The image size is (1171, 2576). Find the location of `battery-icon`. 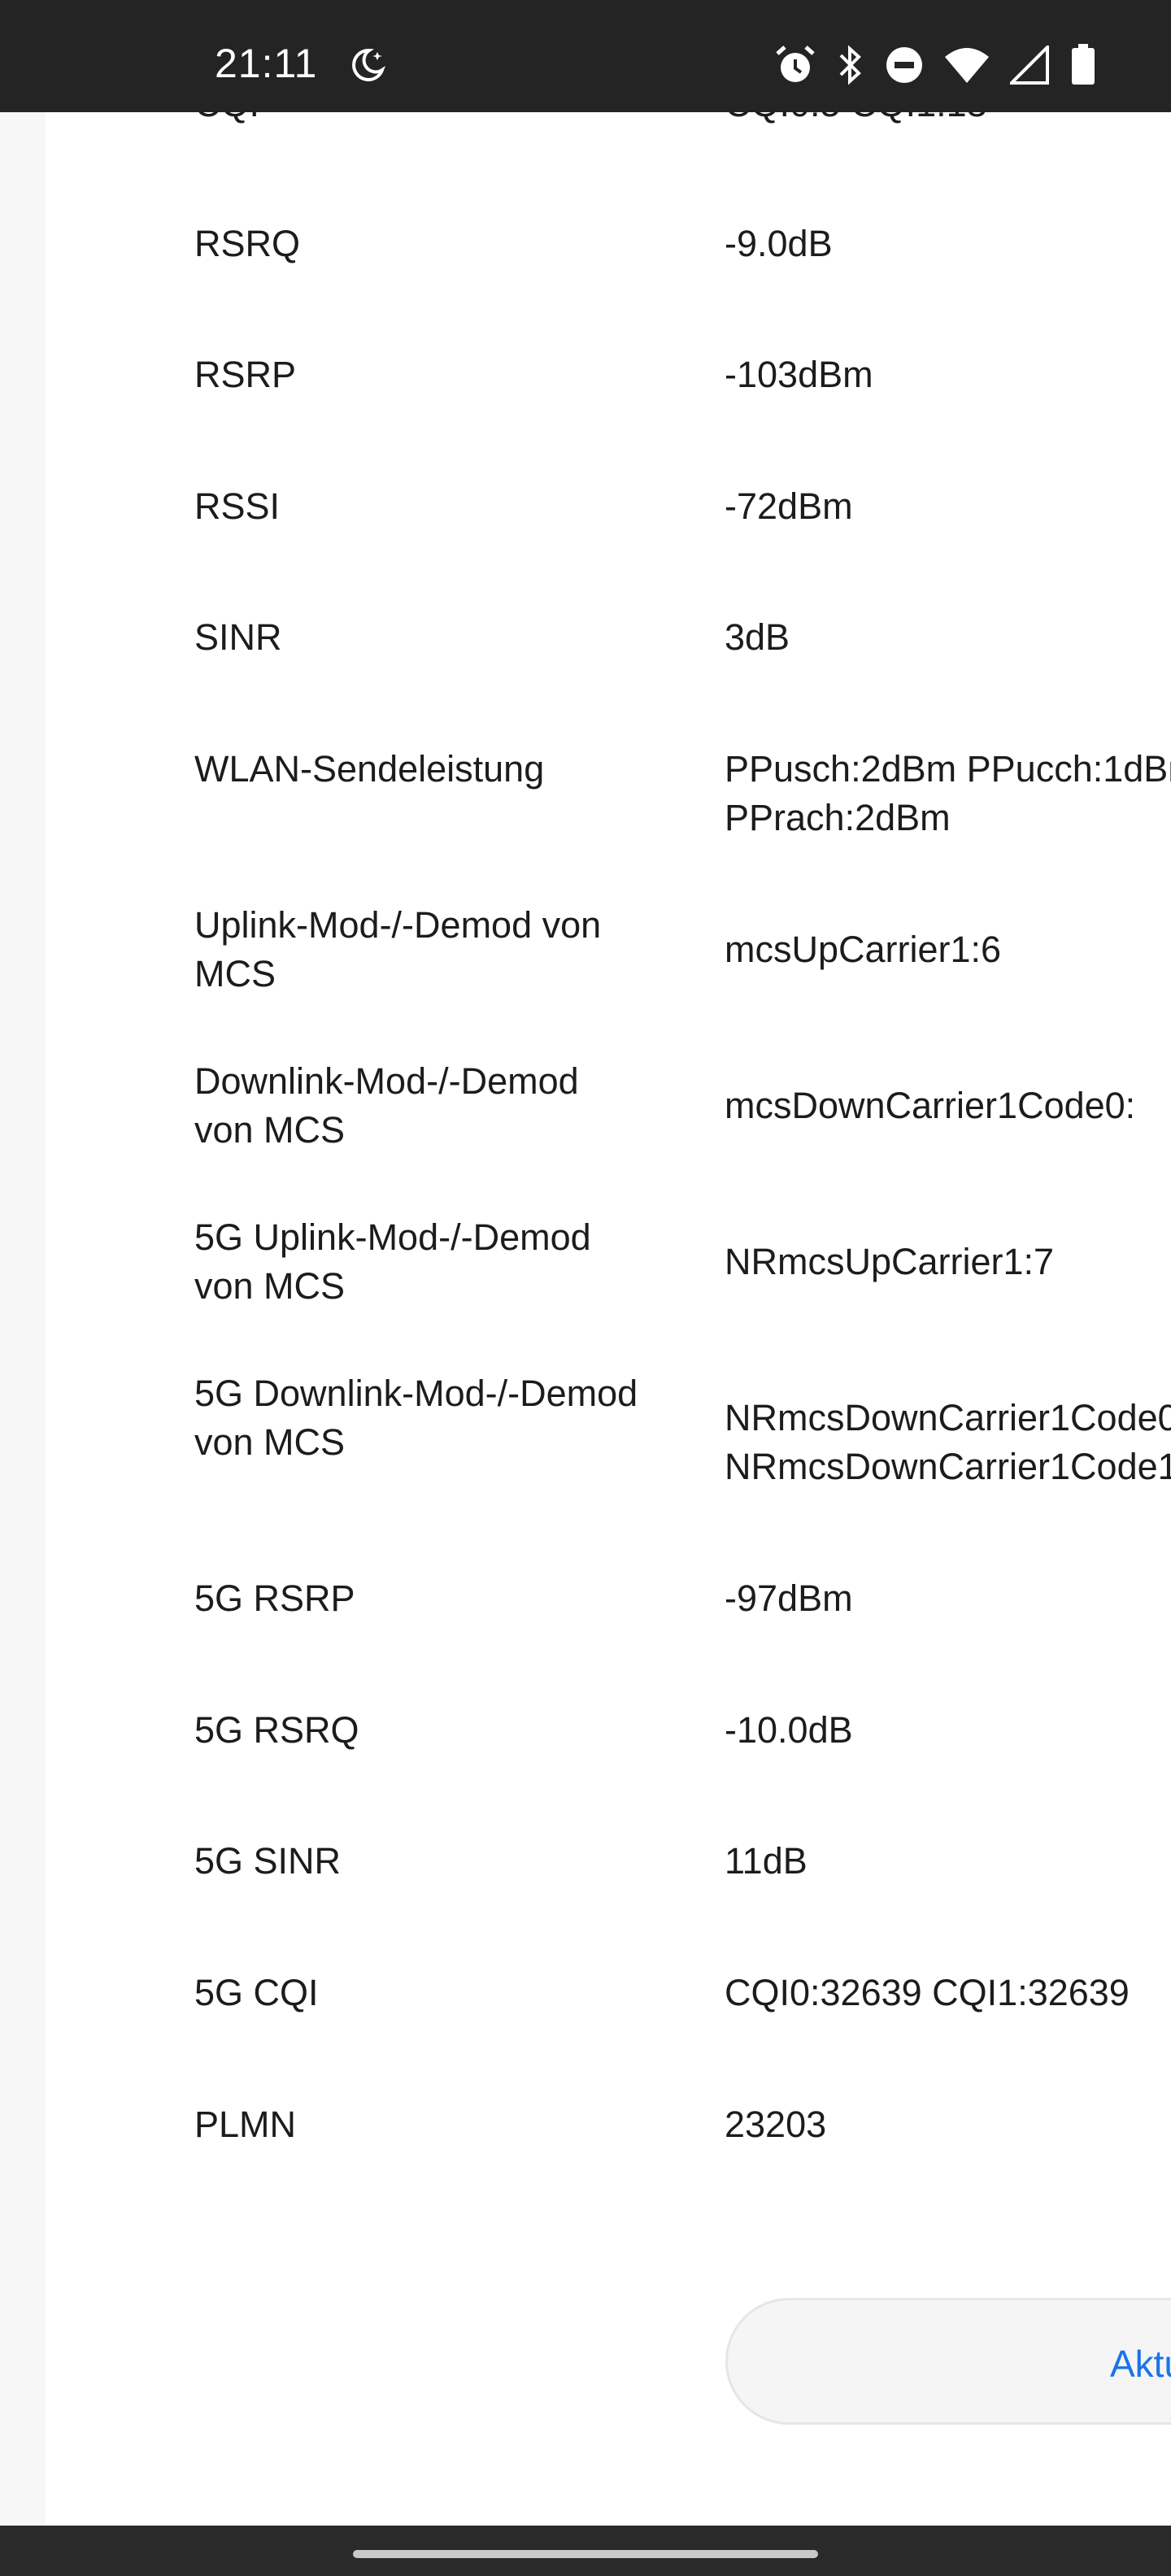

battery-icon is located at coordinates (1084, 64).